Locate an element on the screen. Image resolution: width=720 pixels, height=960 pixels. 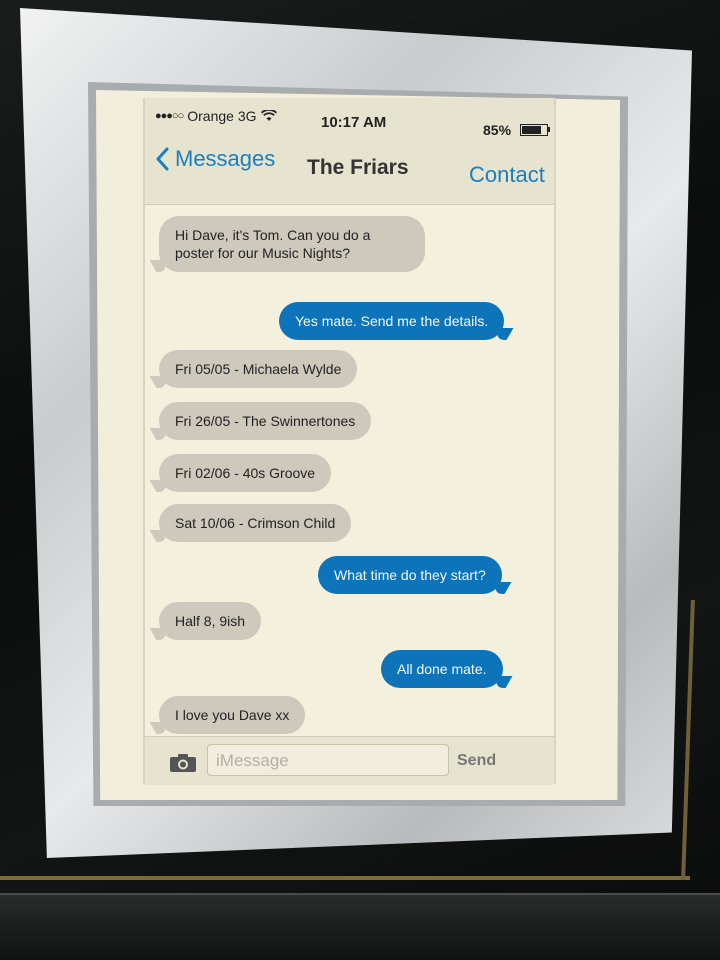
ledge is located at coordinates (360, 927).